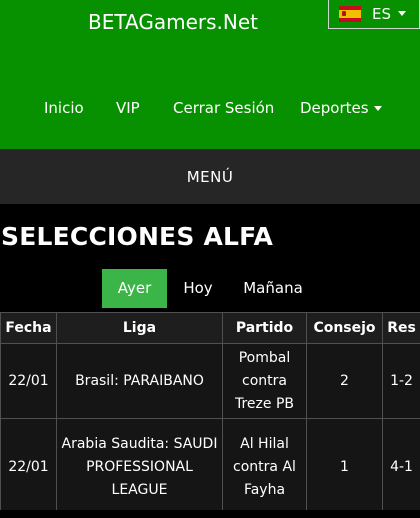 This screenshot has height=518, width=420. I want to click on tab-manana: Mañana, so click(273, 288).